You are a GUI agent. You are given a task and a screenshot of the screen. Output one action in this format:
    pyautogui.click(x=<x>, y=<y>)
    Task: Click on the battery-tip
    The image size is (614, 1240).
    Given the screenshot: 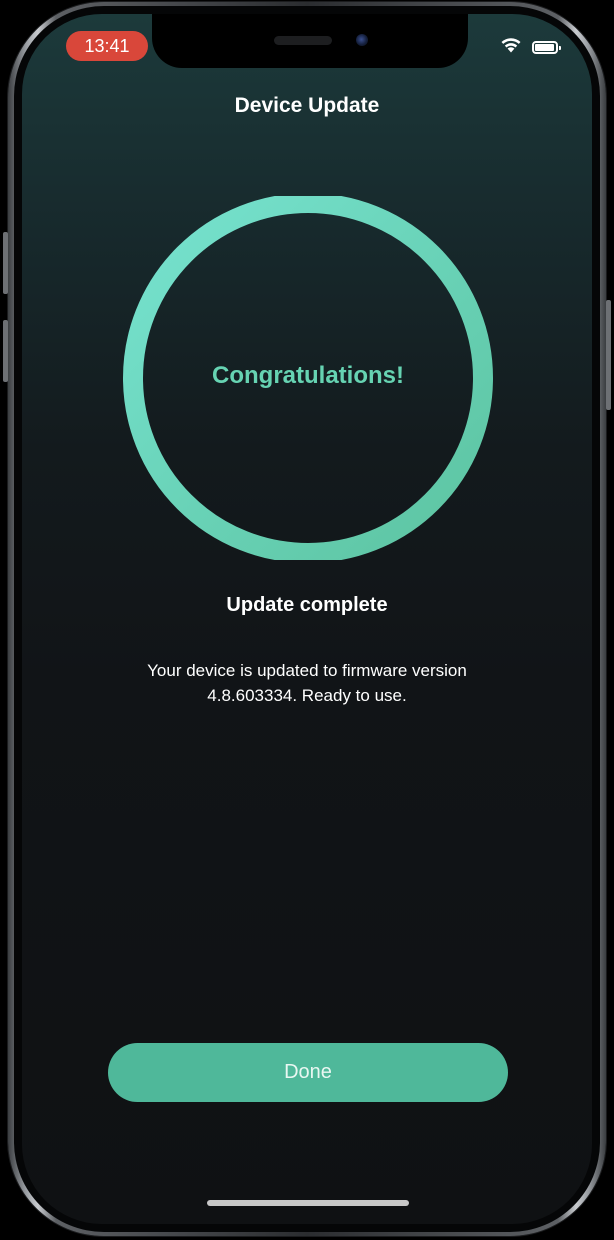 What is the action you would take?
    pyautogui.click(x=560, y=47)
    